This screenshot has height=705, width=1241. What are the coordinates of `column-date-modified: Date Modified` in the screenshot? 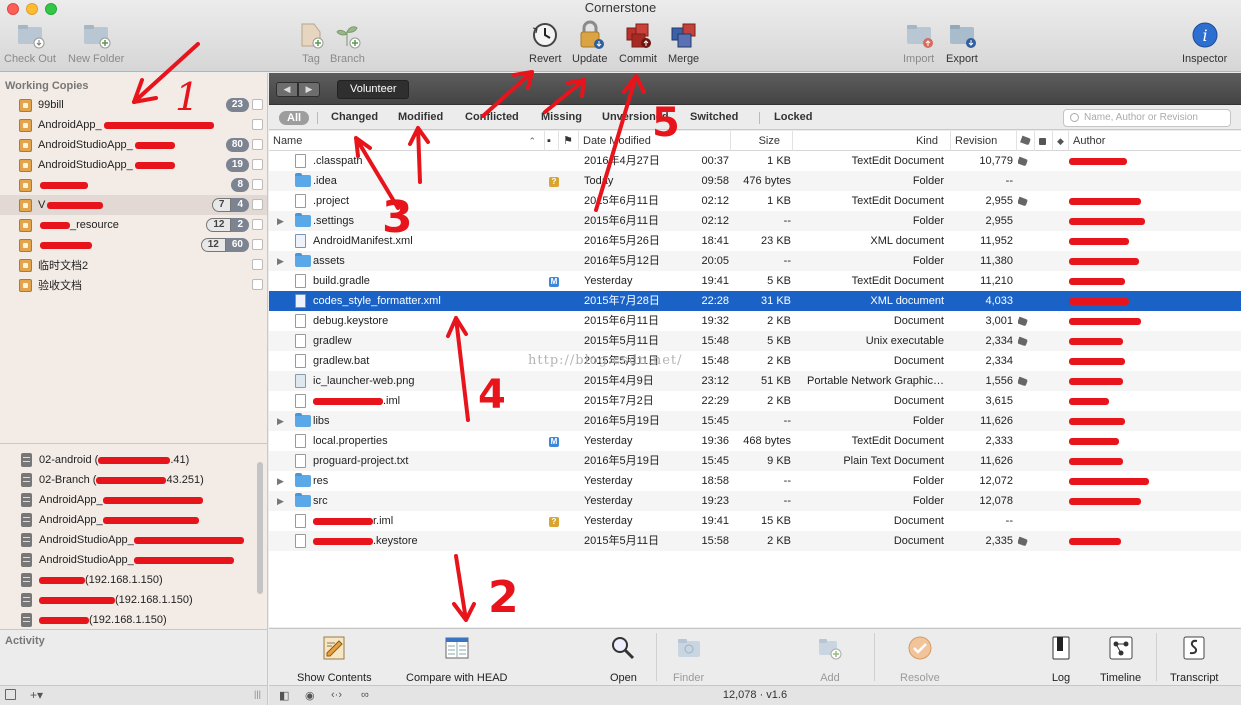 It's located at (655, 141).